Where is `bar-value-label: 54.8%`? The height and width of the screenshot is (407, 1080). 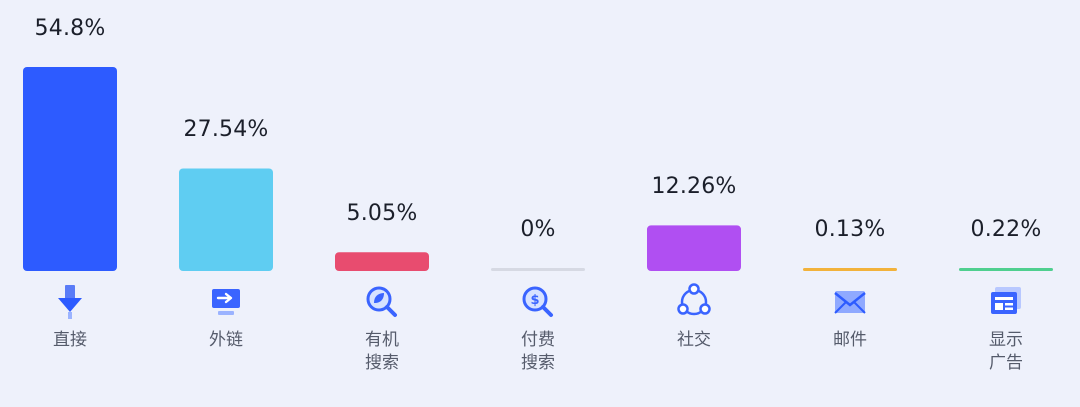
bar-value-label: 54.8% is located at coordinates (70, 28).